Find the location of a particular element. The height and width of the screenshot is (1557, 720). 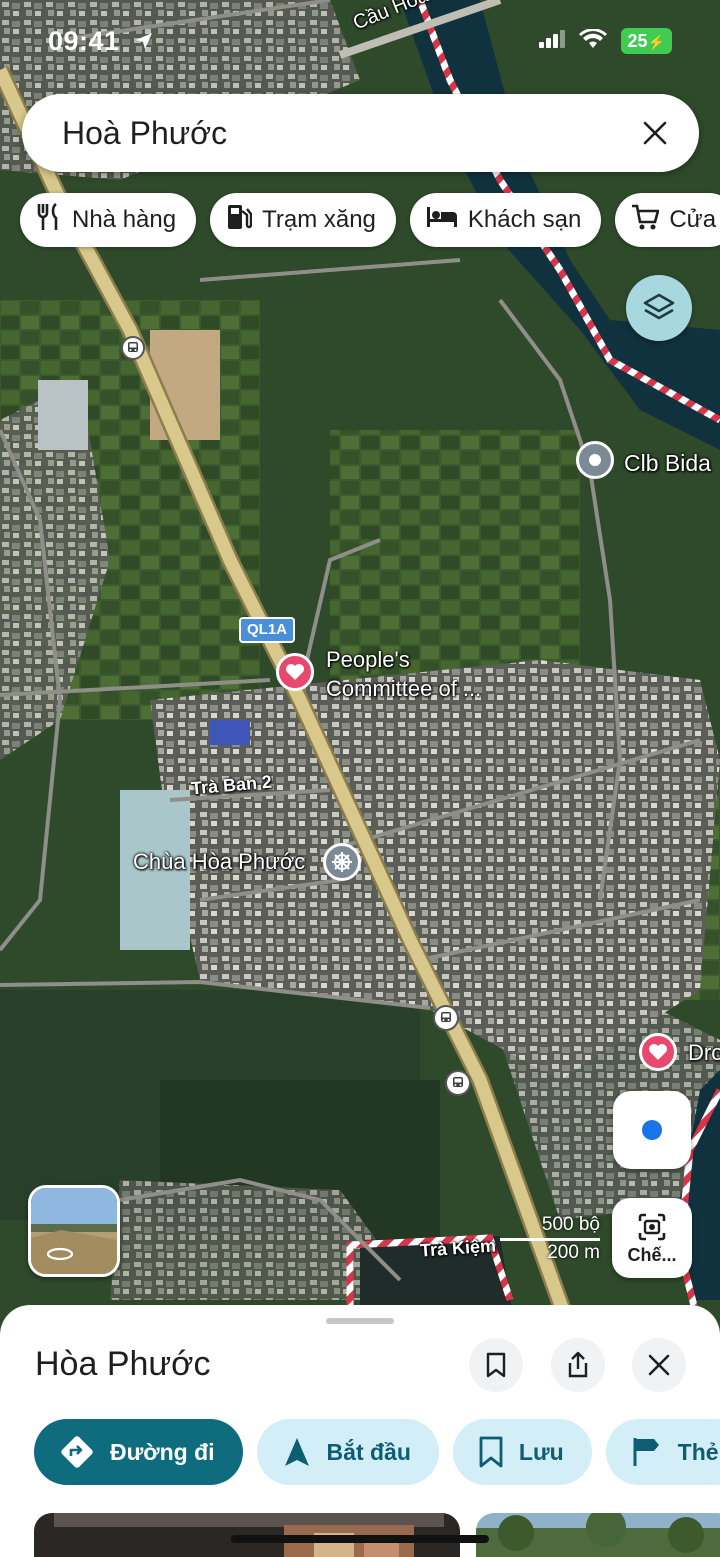

street-view-thumbnail is located at coordinates (74, 1231).